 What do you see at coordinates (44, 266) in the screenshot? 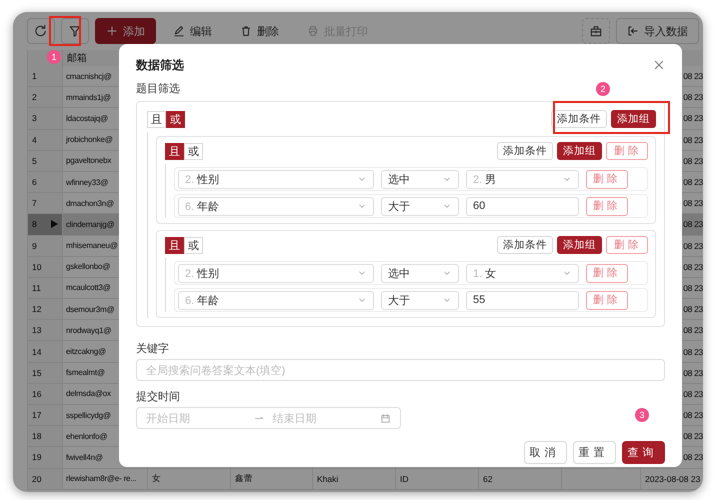
I see `row-selector: 10` at bounding box center [44, 266].